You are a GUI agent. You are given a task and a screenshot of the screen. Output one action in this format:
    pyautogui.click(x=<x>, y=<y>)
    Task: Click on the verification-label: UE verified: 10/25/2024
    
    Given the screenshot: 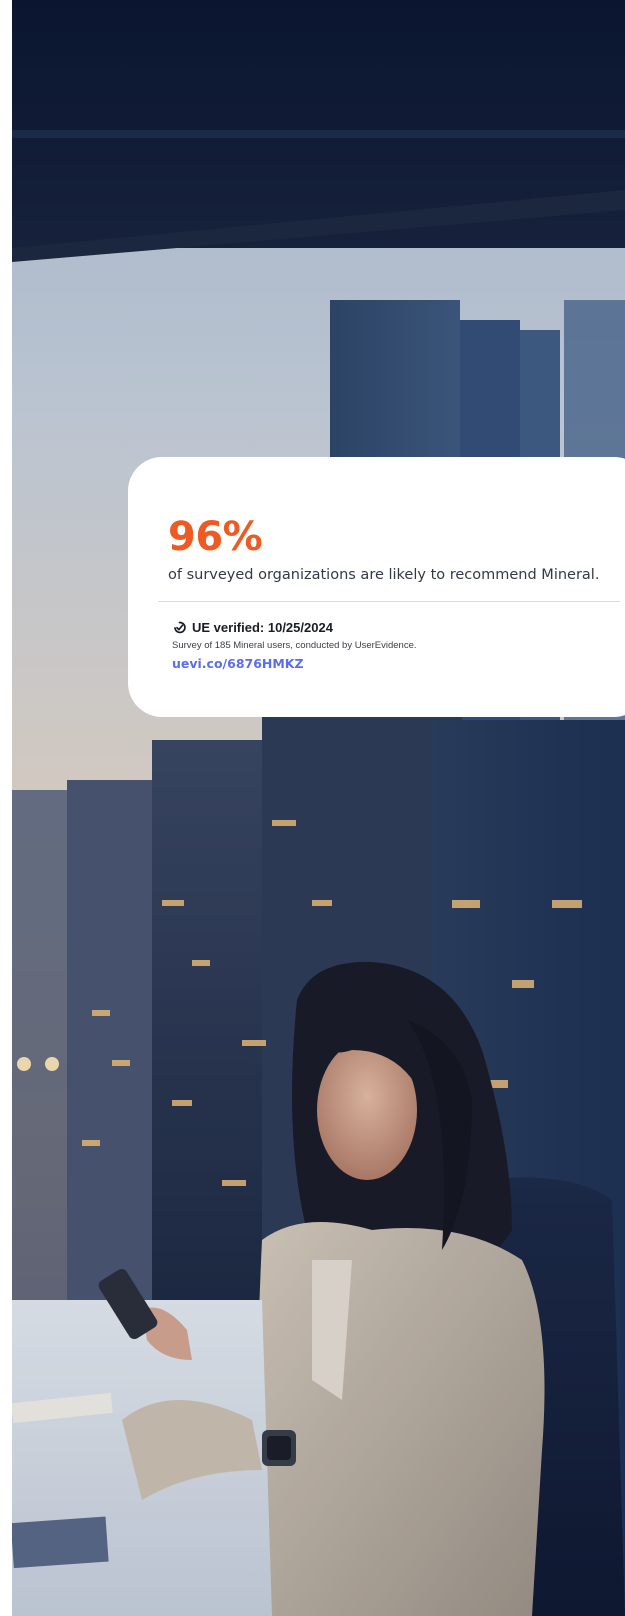 What is the action you would take?
    pyautogui.click(x=262, y=627)
    